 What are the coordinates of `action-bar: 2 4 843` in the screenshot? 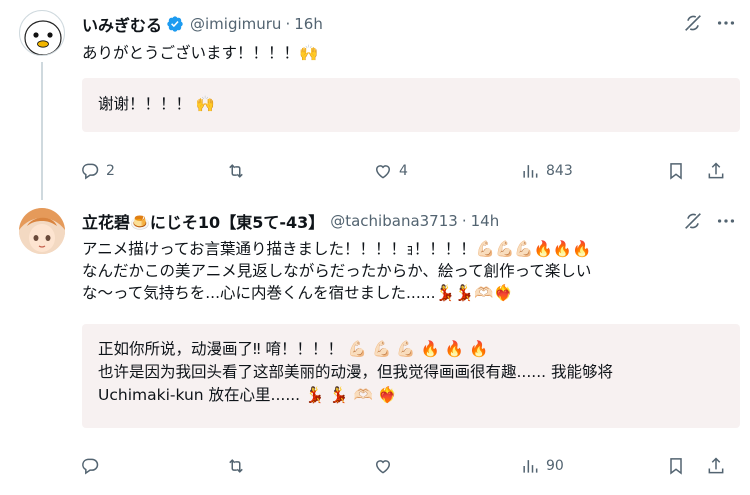 It's located at (408, 171).